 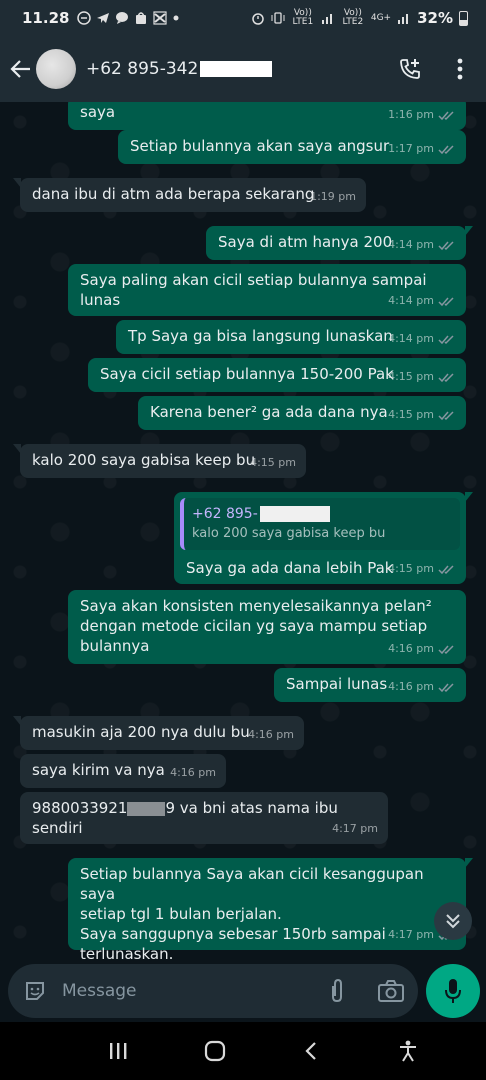 What do you see at coordinates (353, 17) in the screenshot?
I see `network-2-label: Vo)) LTE2` at bounding box center [353, 17].